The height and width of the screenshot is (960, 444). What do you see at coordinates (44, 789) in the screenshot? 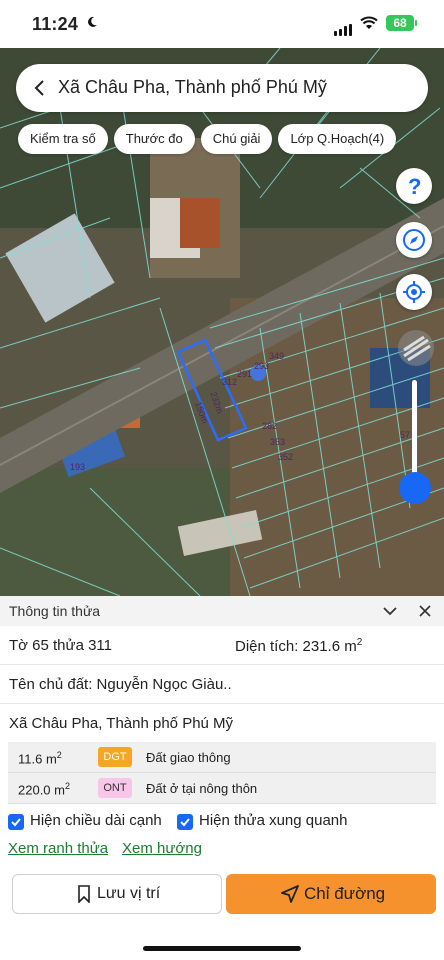
I see `land-use-area: 220.0 m2` at bounding box center [44, 789].